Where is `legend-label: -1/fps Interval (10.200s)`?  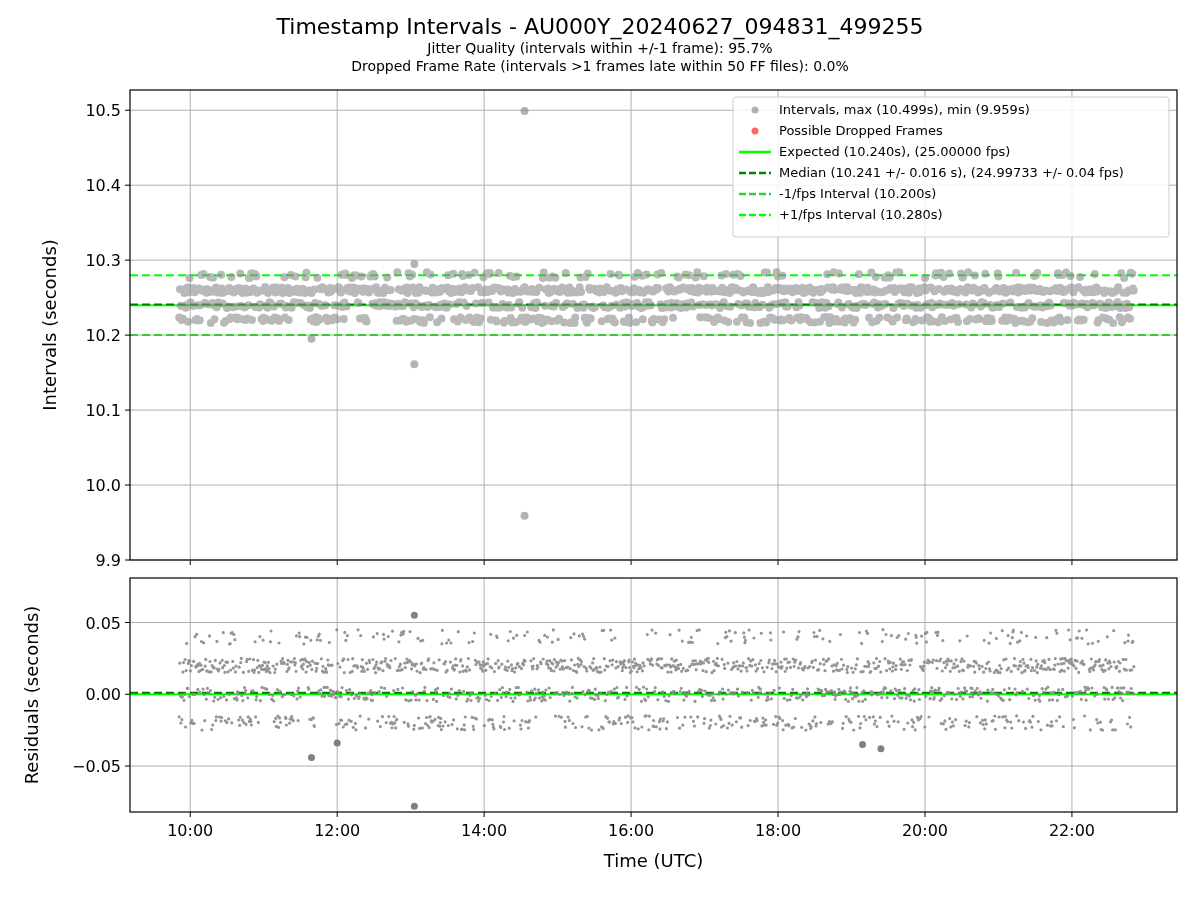
legend-label: -1/fps Interval (10.200s) is located at coordinates (858, 193).